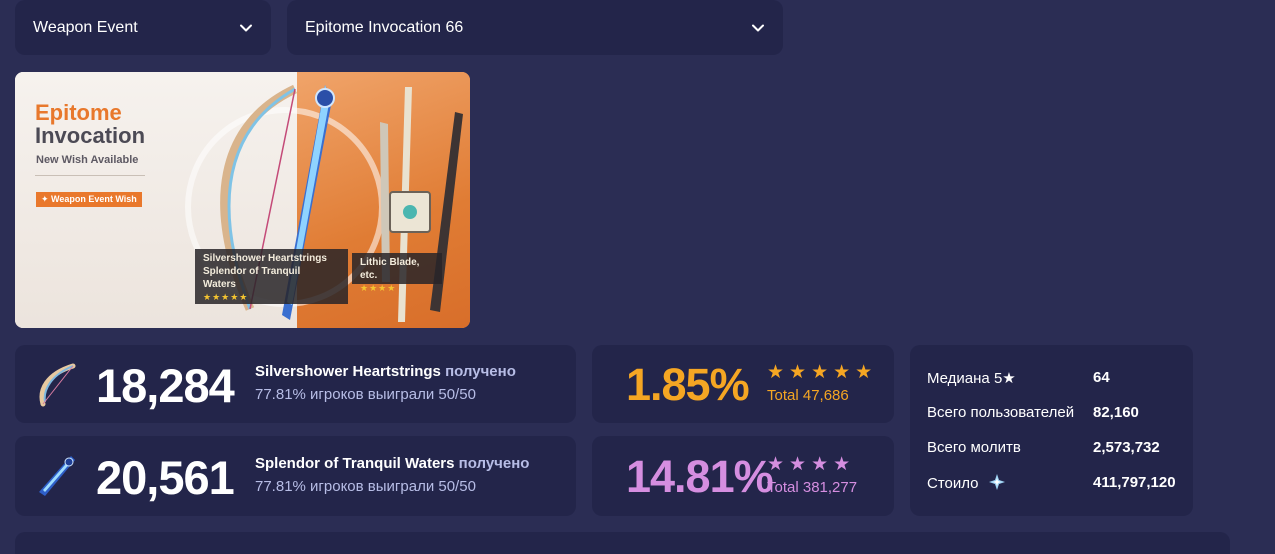 This screenshot has height=554, width=1275. I want to click on median-value: 64, so click(1101, 377).